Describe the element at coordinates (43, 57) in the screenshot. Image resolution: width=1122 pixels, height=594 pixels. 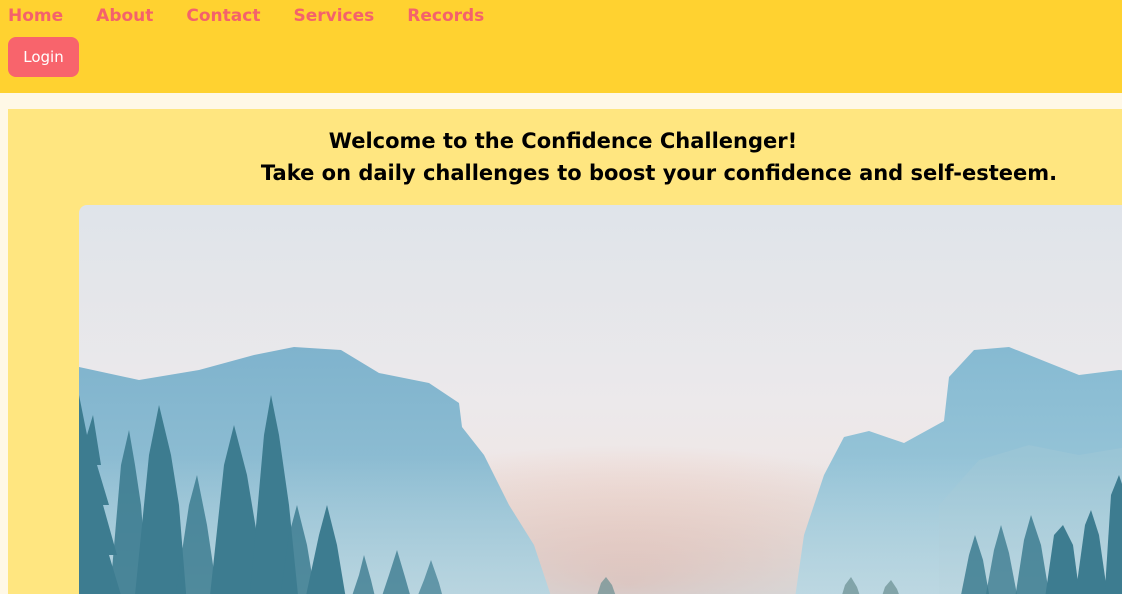
I see `login-button: Login` at that location.